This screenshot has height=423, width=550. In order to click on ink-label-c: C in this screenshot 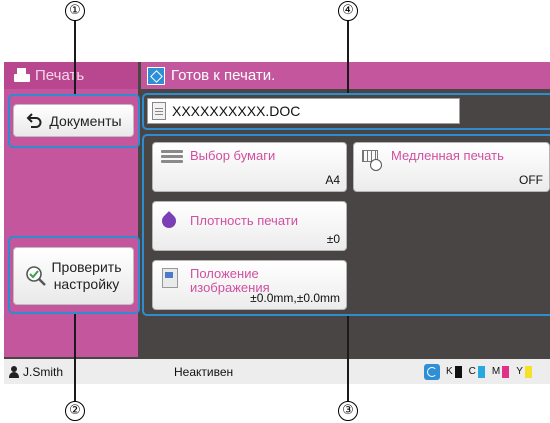, I will do `click(472, 371)`.